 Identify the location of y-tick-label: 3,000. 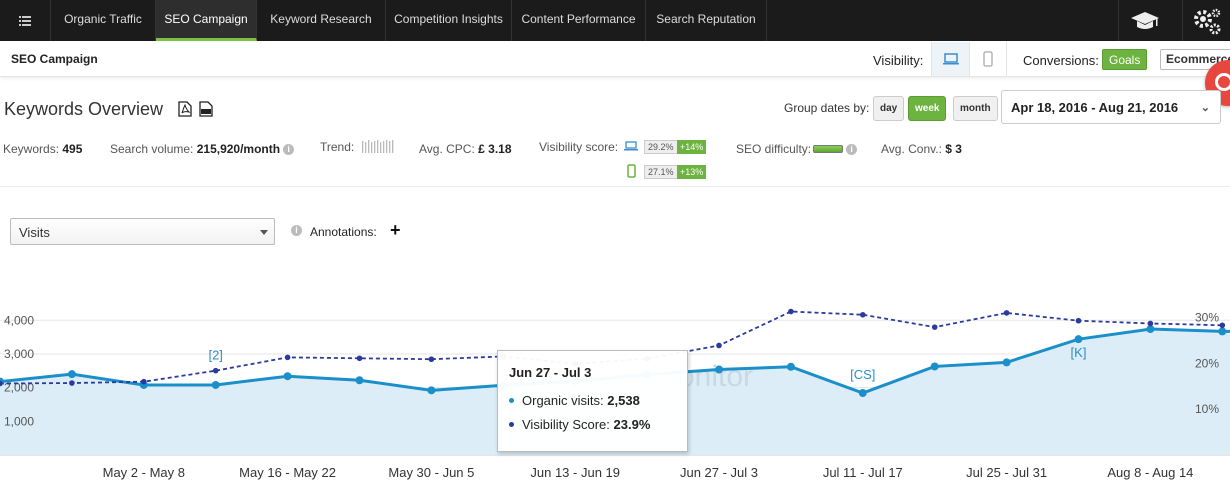
(19, 354).